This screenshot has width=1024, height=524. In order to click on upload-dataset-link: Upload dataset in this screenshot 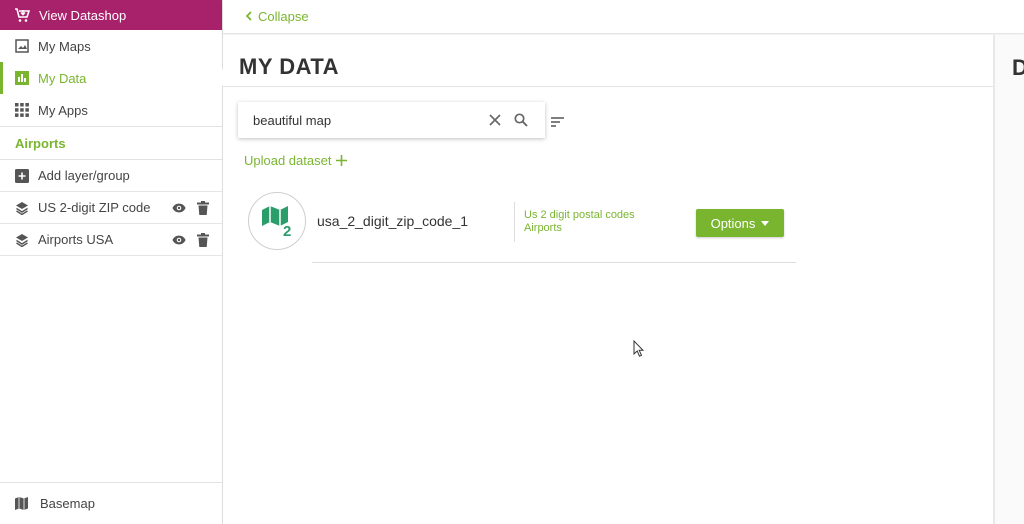, I will do `click(296, 160)`.